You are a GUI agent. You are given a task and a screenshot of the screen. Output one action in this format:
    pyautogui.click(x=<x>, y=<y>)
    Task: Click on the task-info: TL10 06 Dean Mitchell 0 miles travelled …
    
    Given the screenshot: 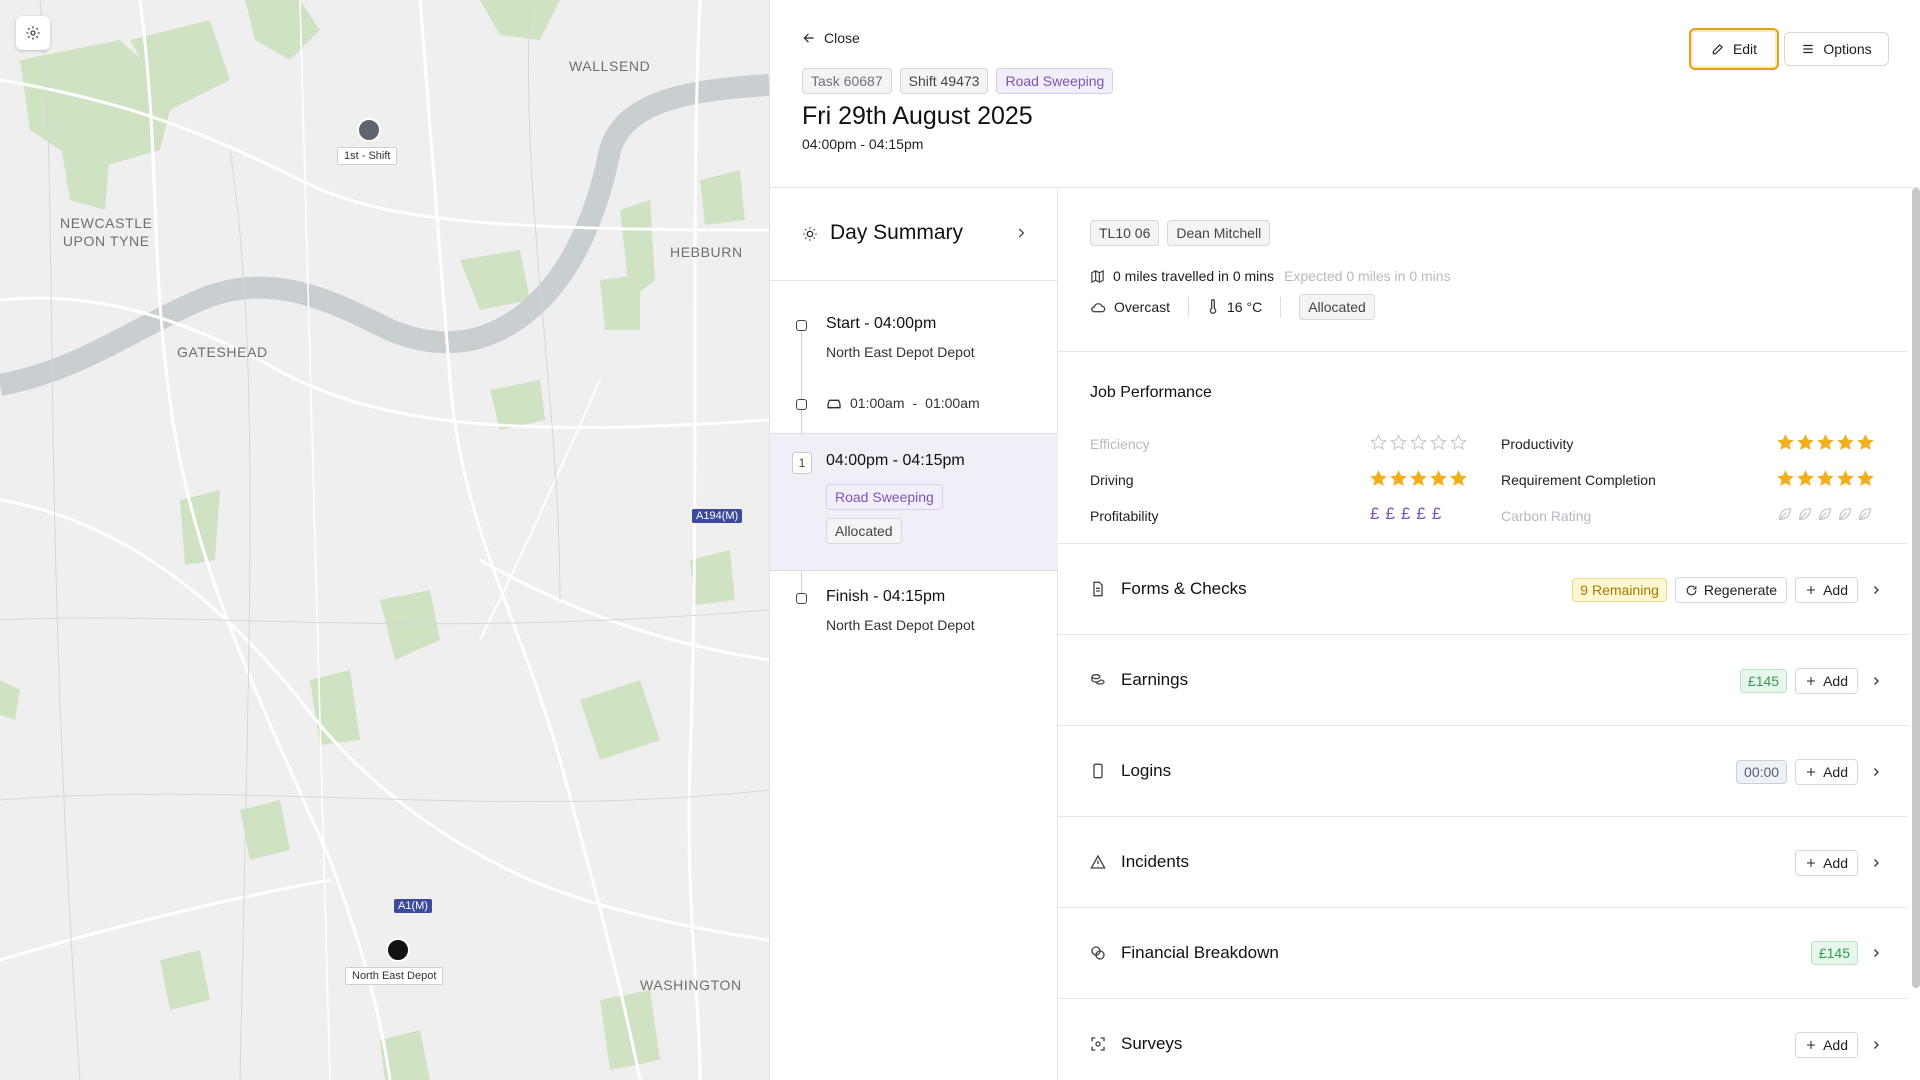 What is the action you would take?
    pyautogui.click(x=1483, y=270)
    